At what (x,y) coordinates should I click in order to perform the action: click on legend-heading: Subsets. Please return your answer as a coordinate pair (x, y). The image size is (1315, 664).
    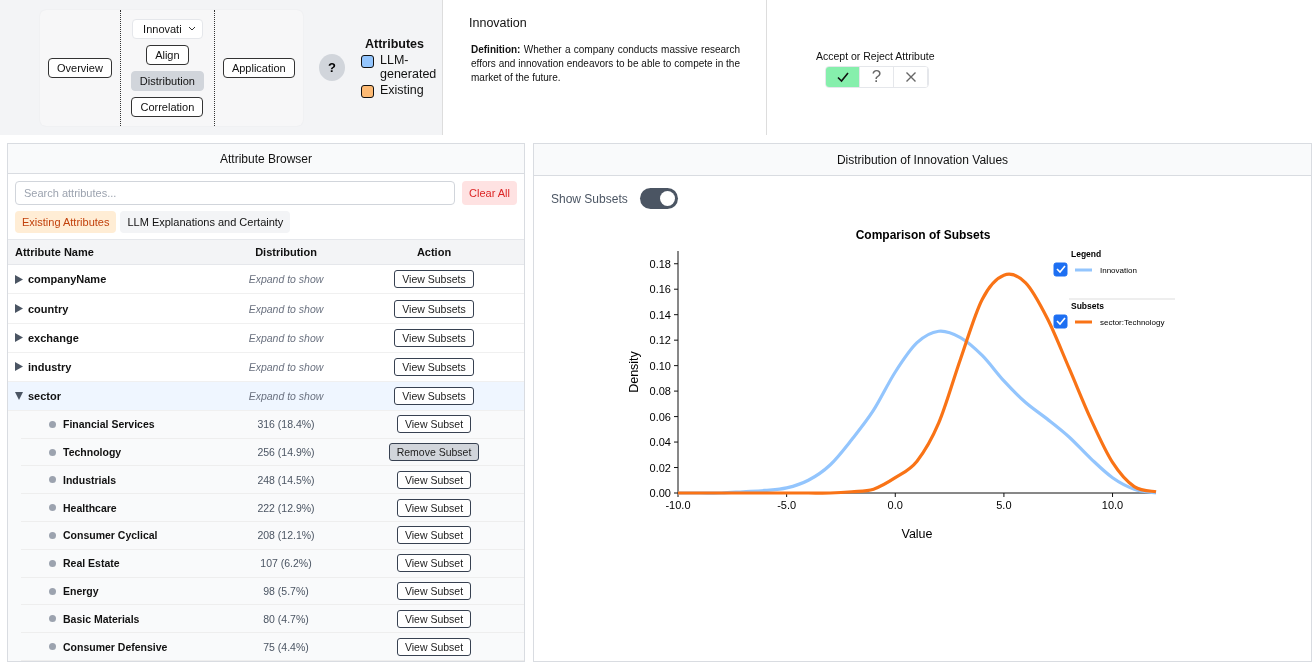
    Looking at the image, I should click on (1087, 306).